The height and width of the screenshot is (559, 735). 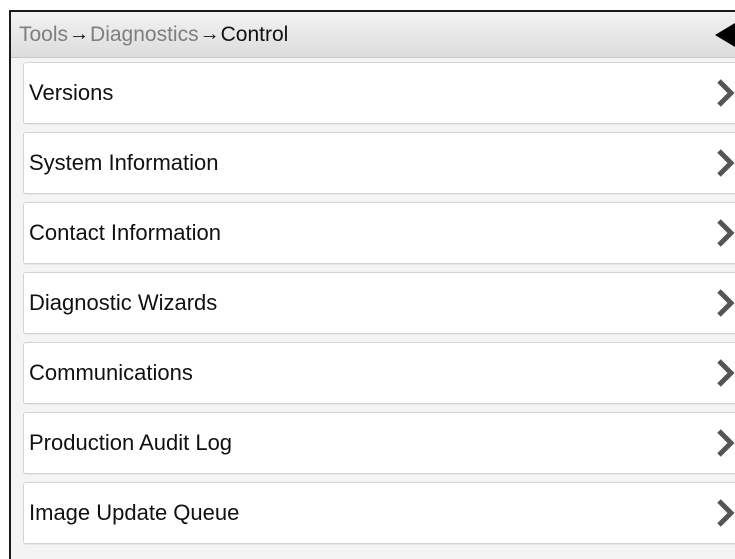 I want to click on menu-item-versions: Versions, so click(x=379, y=93).